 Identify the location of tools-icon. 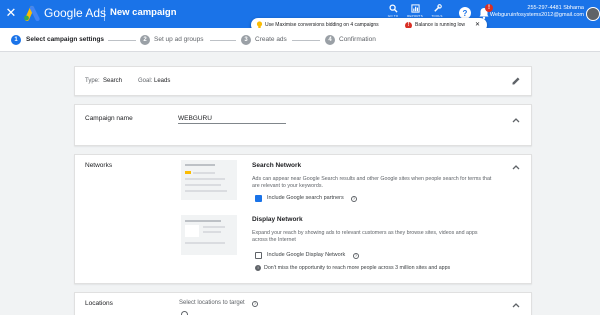
(437, 8).